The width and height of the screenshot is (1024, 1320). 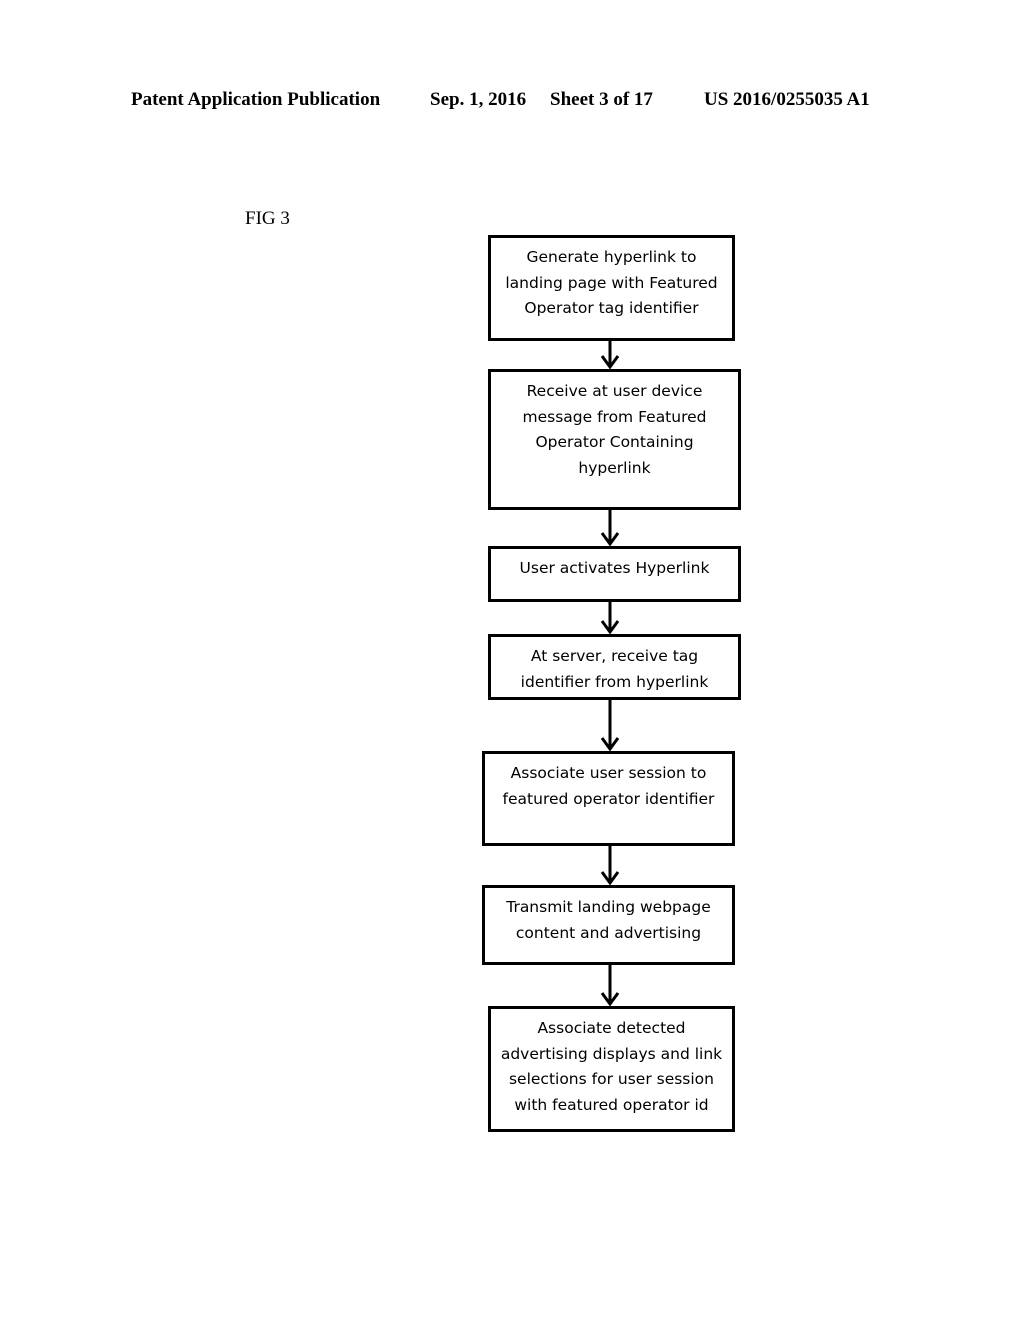 What do you see at coordinates (614, 467) in the screenshot?
I see `step-line: hyperlink` at bounding box center [614, 467].